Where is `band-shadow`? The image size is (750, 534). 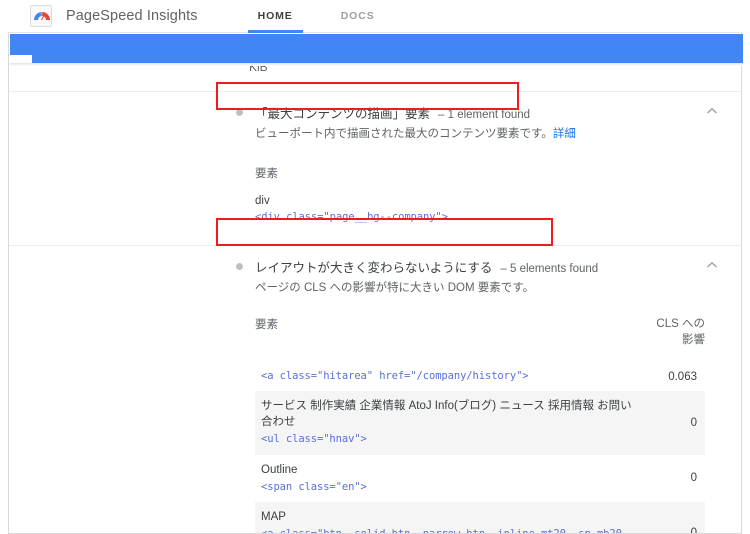 band-shadow is located at coordinates (376, 64).